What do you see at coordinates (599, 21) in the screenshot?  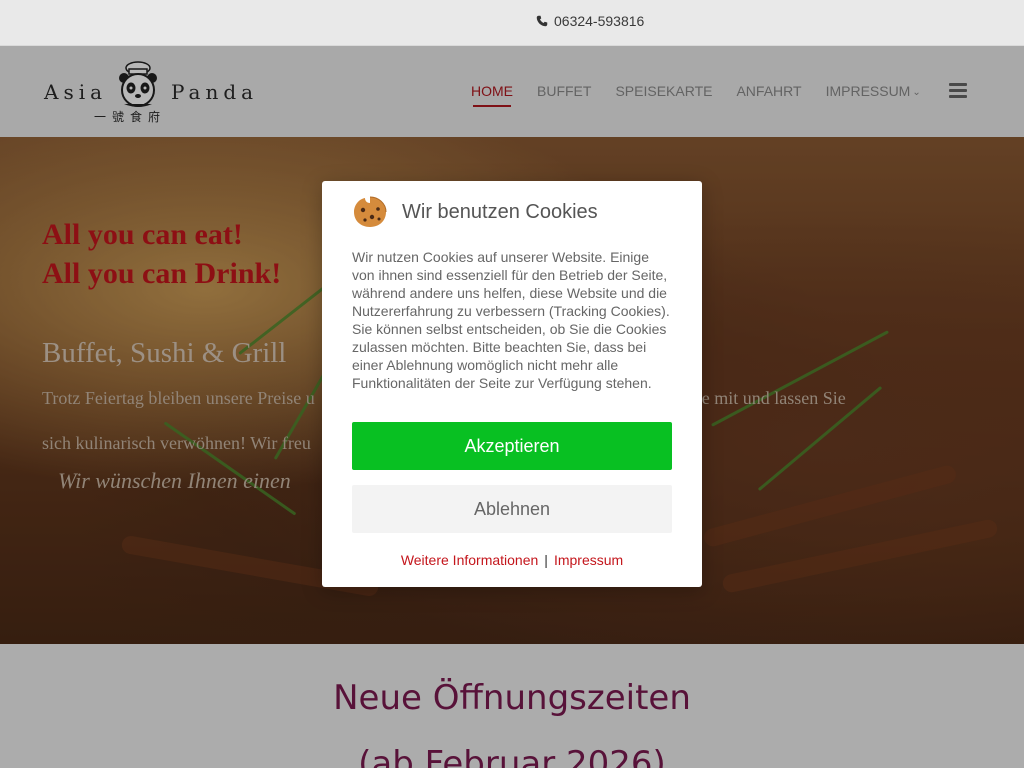 I see `phone-number: 06324-593816` at bounding box center [599, 21].